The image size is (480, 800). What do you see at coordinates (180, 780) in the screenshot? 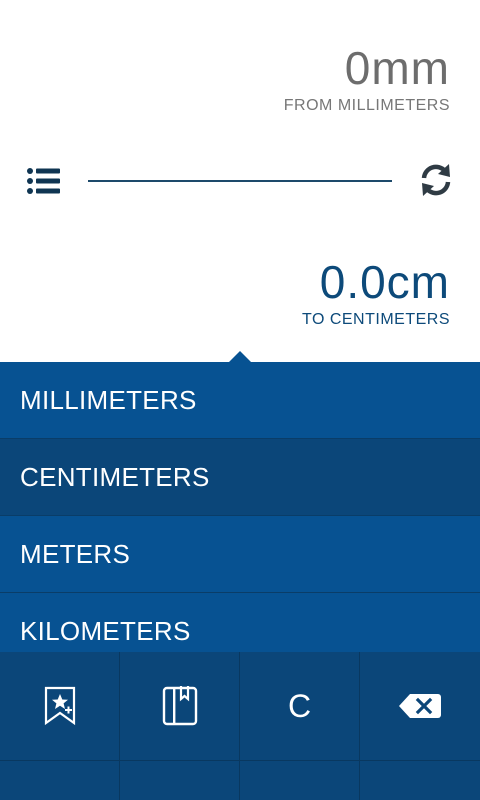
I see `key-row2-col2` at bounding box center [180, 780].